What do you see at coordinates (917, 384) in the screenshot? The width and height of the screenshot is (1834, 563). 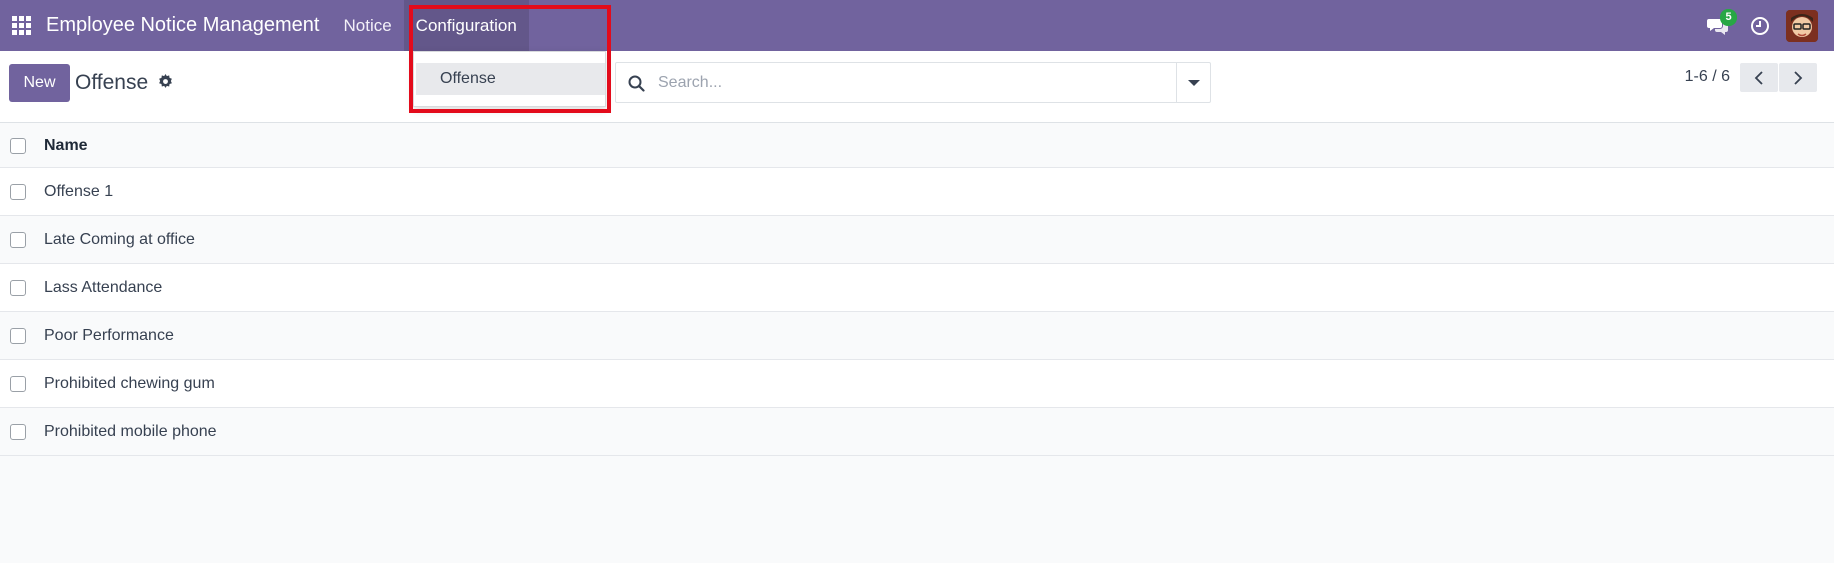 I see `table-row: Prohibited chewing gum` at bounding box center [917, 384].